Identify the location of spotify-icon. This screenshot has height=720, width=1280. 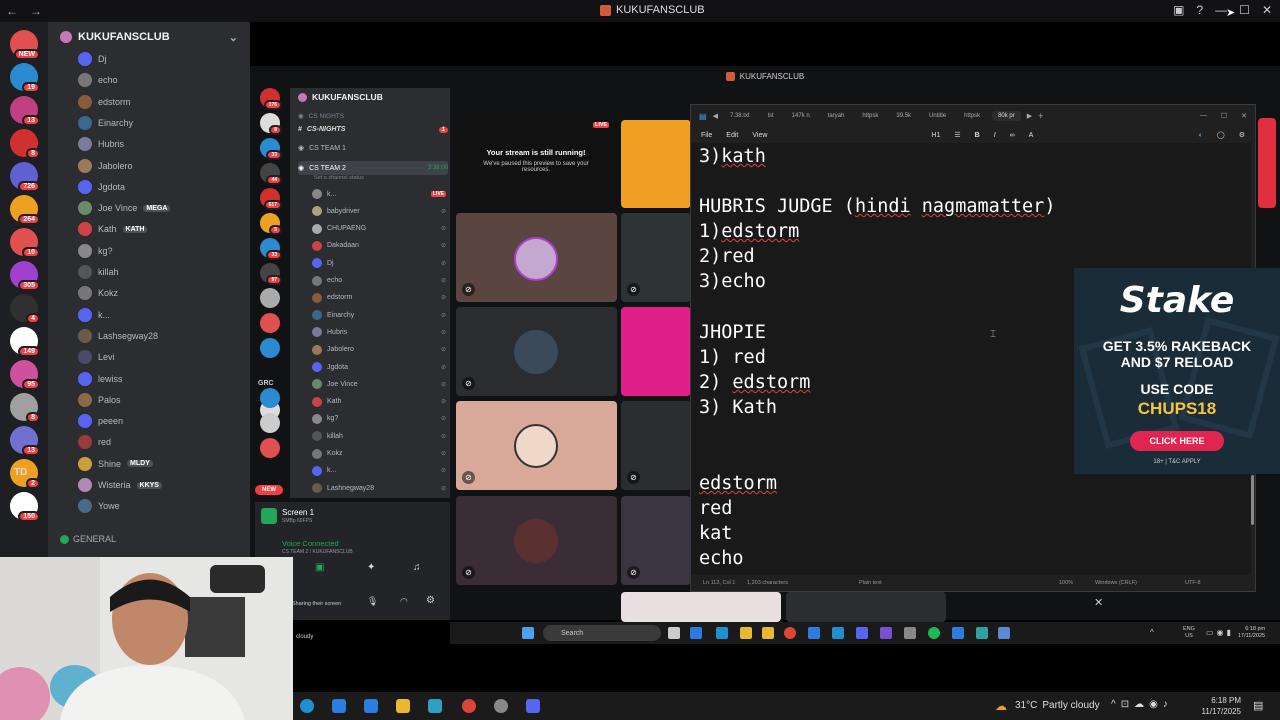
(934, 633).